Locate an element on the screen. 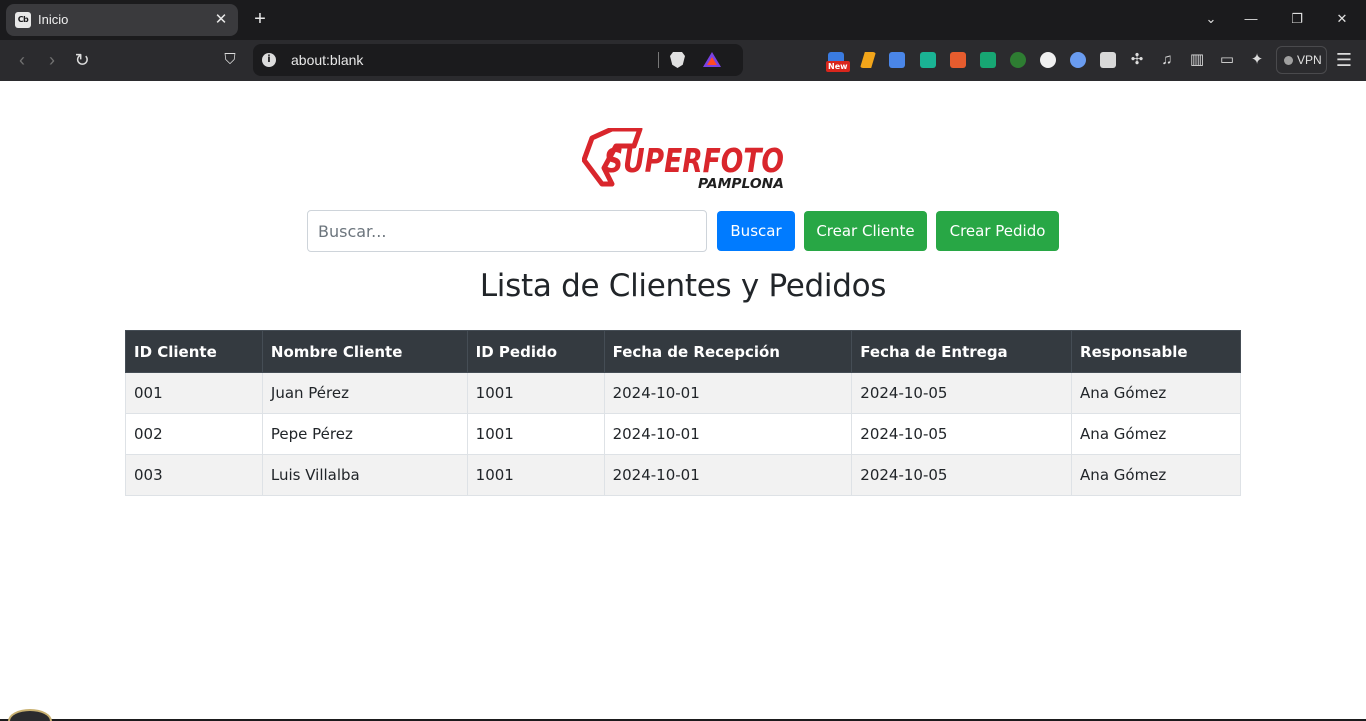 The height and width of the screenshot is (721, 1366). extension-orange-icon is located at coordinates (958, 60).